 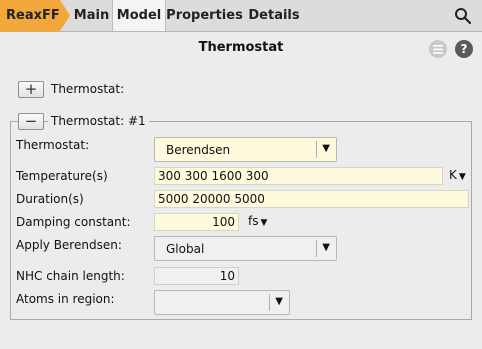 What do you see at coordinates (198, 150) in the screenshot?
I see `thermostat-type-value: Berendsen` at bounding box center [198, 150].